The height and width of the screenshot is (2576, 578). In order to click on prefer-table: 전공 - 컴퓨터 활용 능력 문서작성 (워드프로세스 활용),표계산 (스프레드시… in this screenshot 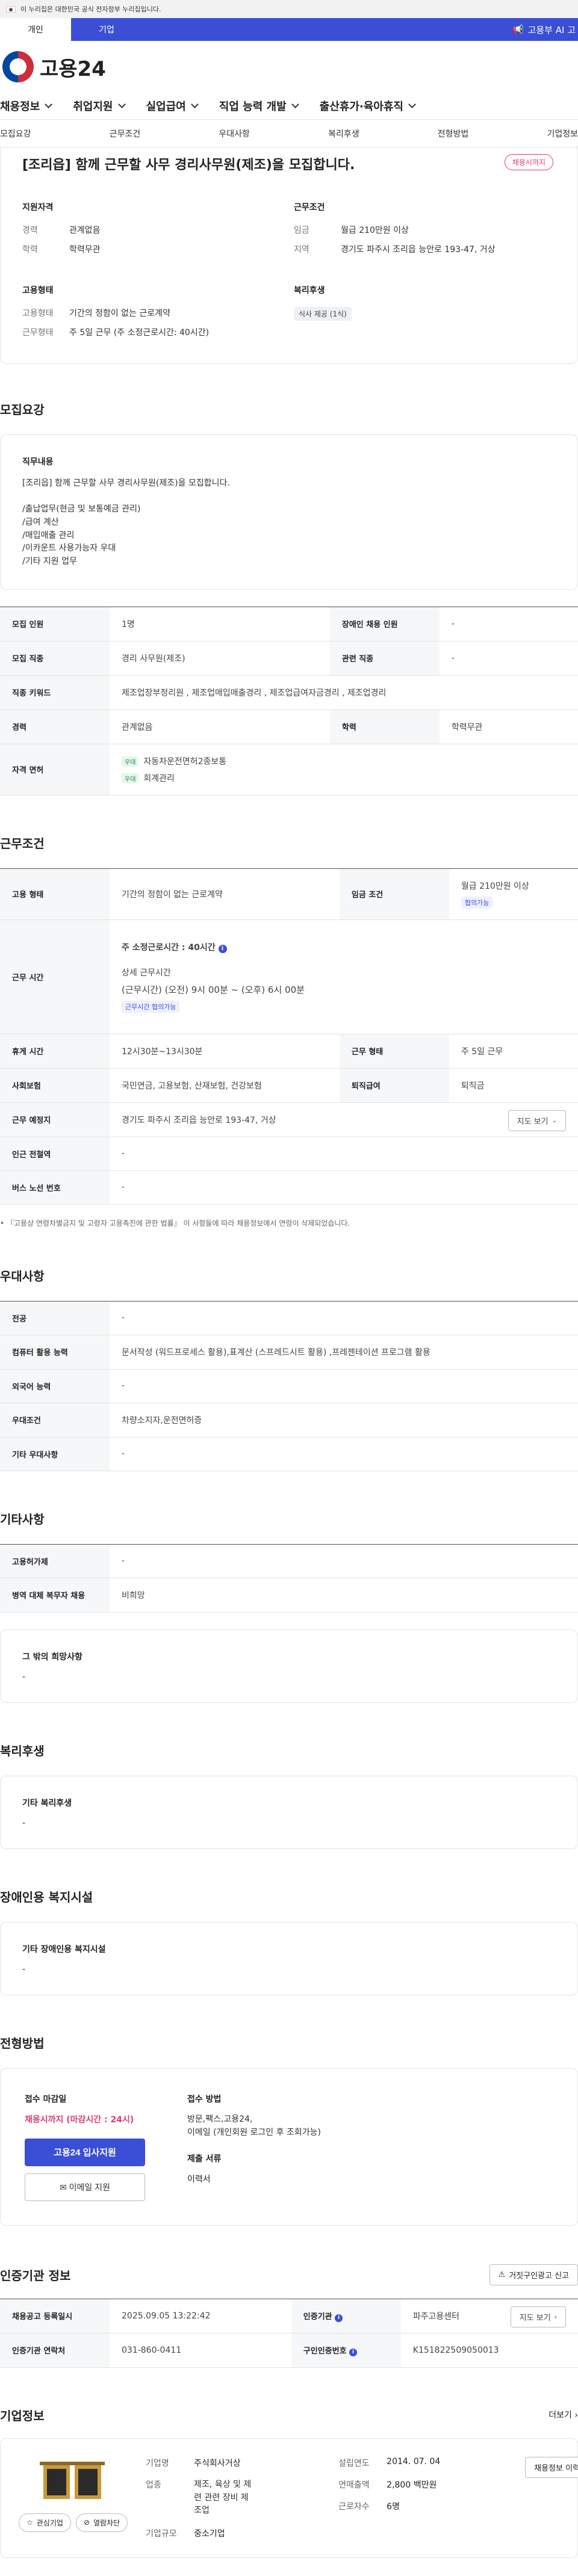, I will do `click(289, 1385)`.